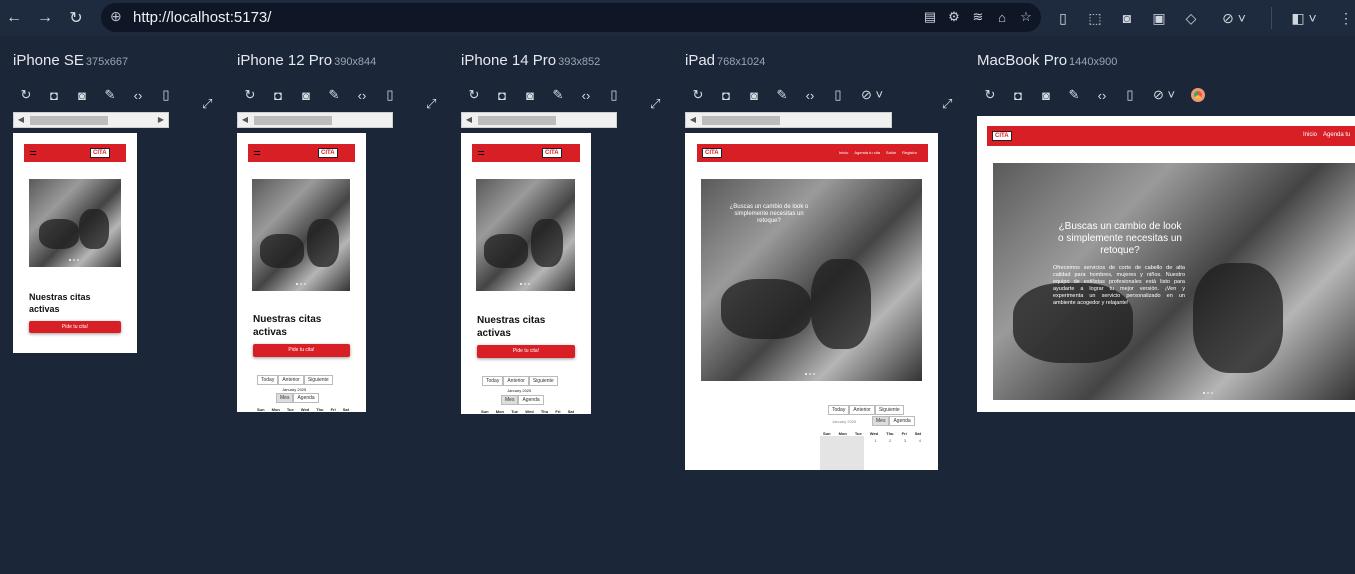 The image size is (1355, 574). Describe the element at coordinates (1091, 77) in the screenshot. I see `device-macbook-pro: MacBook Pro 1440x900 ↻ ◘ ◙ ✎ ‹› ▯ ⊘ ˅` at that location.